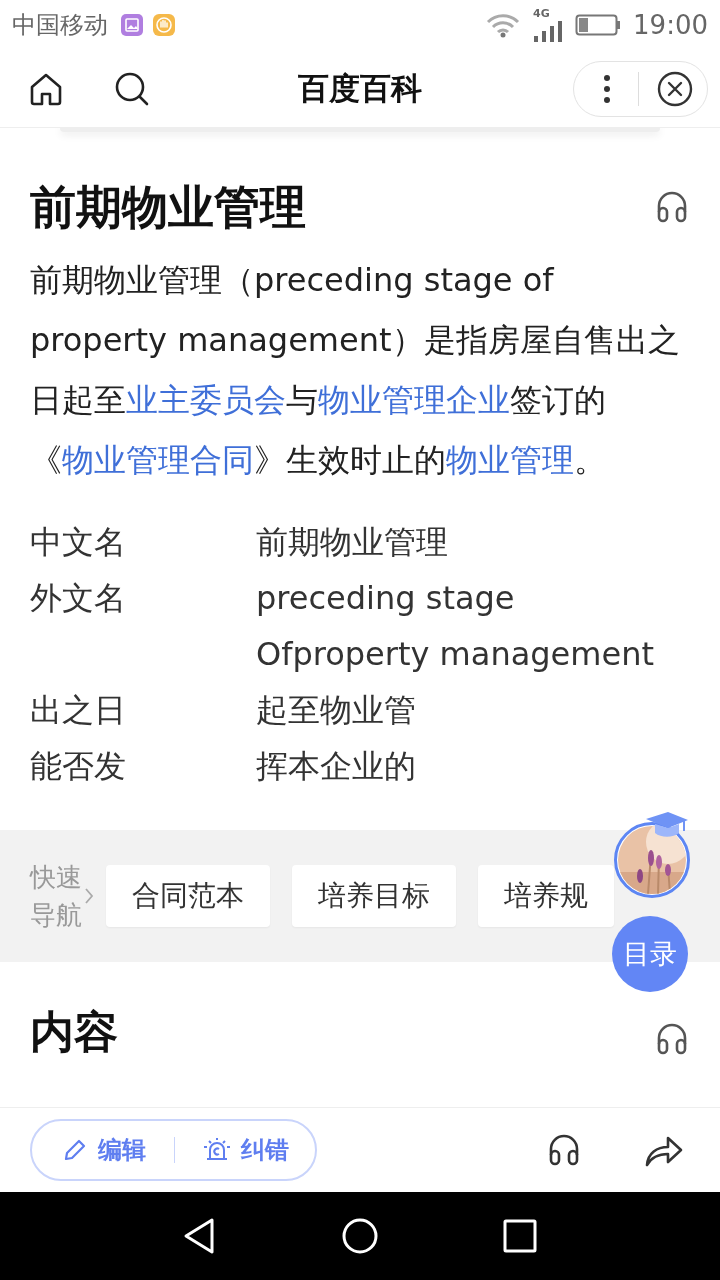 The image size is (720, 1280). Describe the element at coordinates (503, 25) in the screenshot. I see `wifi-icon` at that location.